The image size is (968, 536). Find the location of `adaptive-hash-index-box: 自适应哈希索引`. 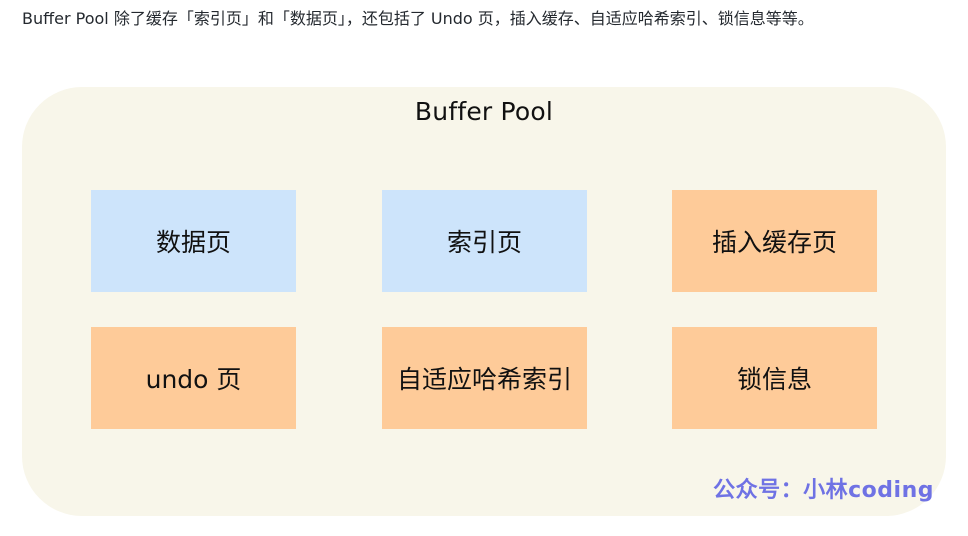

adaptive-hash-index-box: 自适应哈希索引 is located at coordinates (484, 378).